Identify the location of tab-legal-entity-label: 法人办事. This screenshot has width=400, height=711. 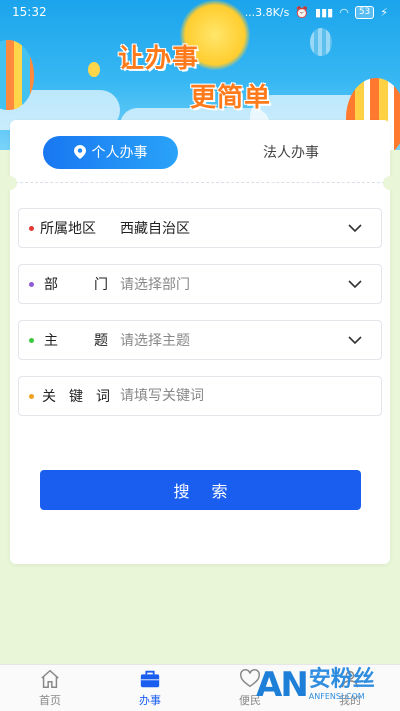
(291, 153).